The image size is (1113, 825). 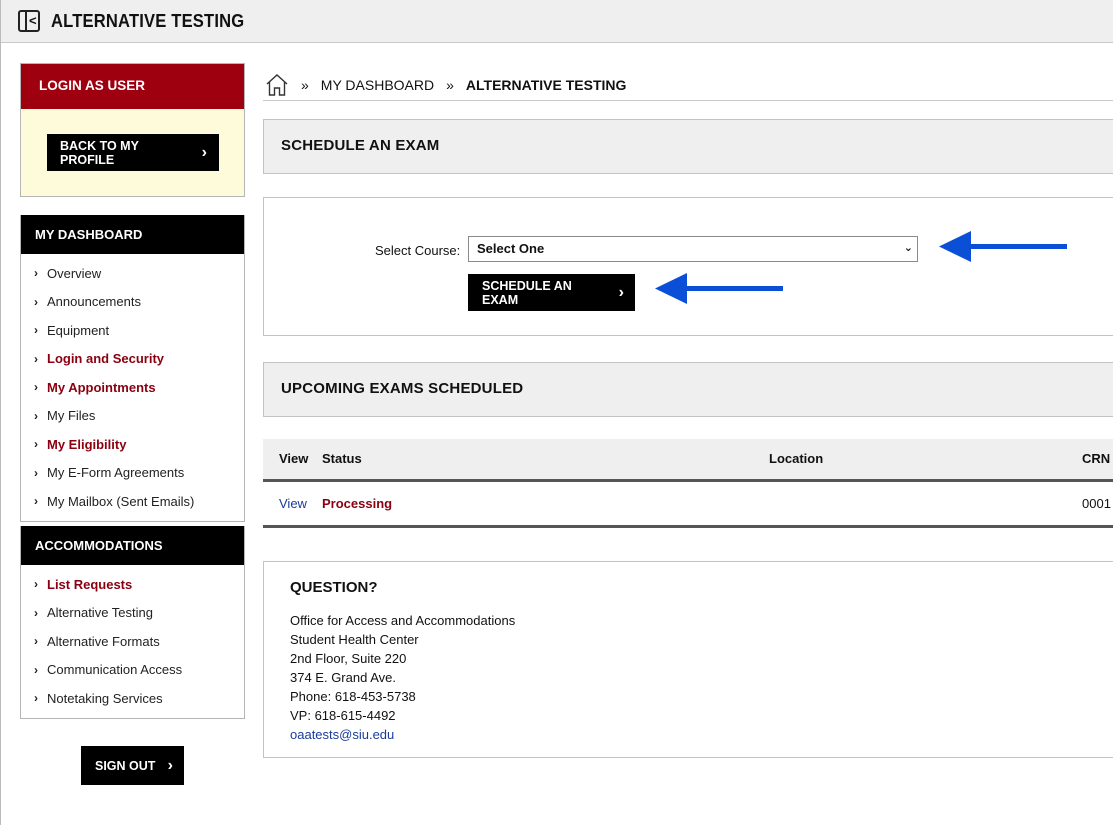 What do you see at coordinates (132, 545) in the screenshot?
I see `accommodations-menu-title: ACCOMMODATIONS` at bounding box center [132, 545].